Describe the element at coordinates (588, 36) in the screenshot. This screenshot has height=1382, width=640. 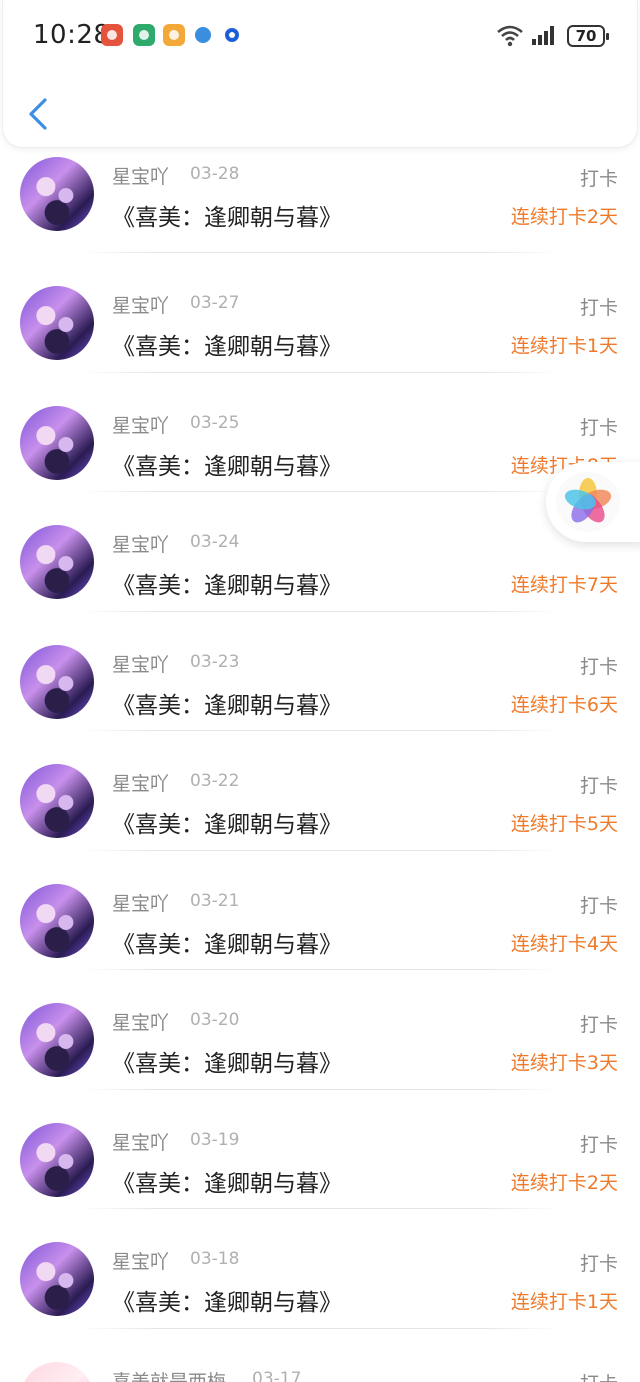
I see `battery-icon: 70` at that location.